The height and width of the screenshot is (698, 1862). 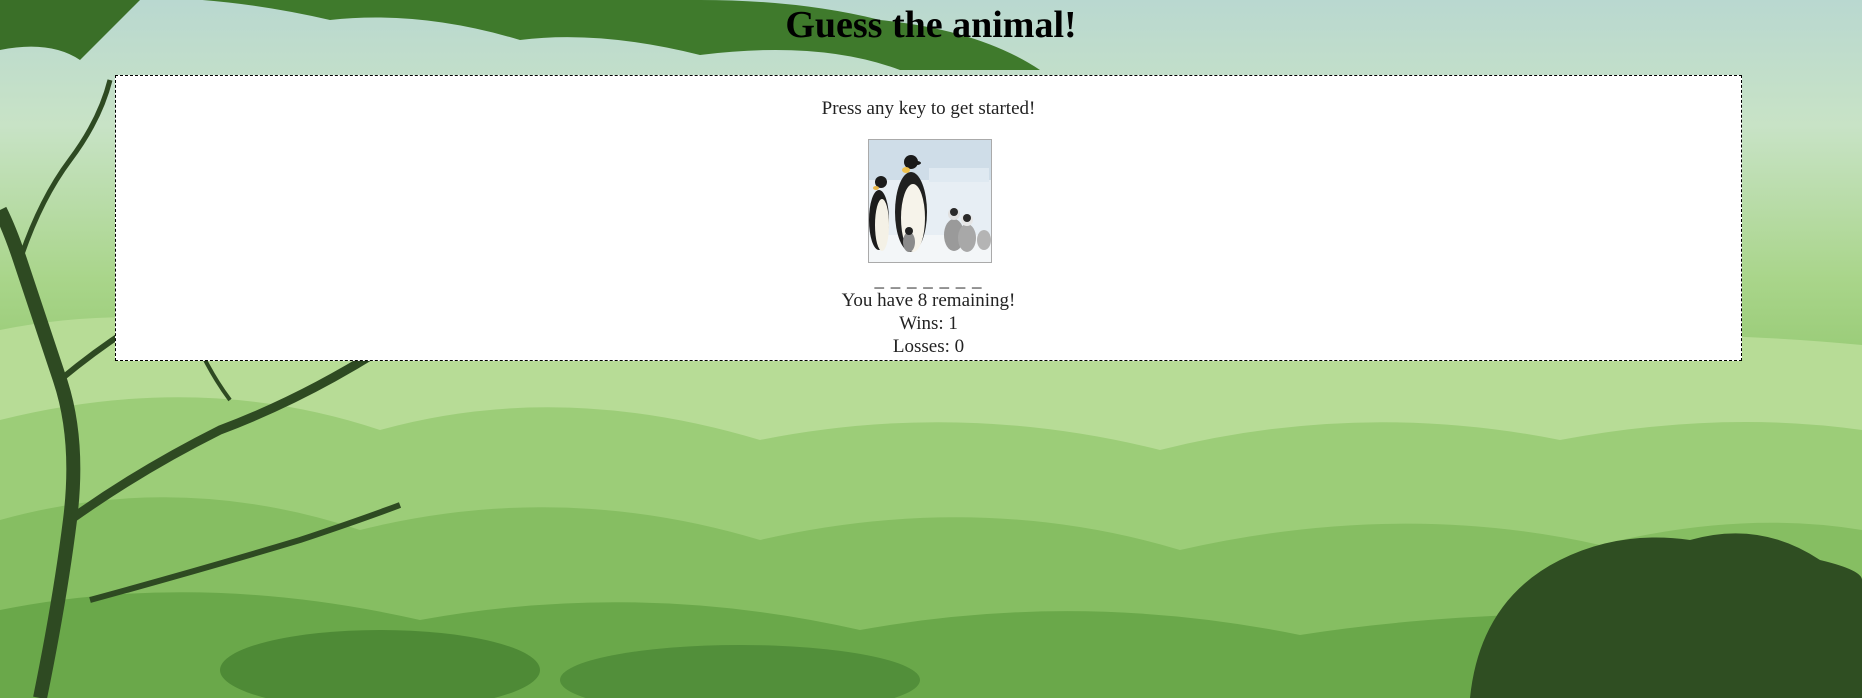 I want to click on wins-count: Wins: 1, so click(x=928, y=323).